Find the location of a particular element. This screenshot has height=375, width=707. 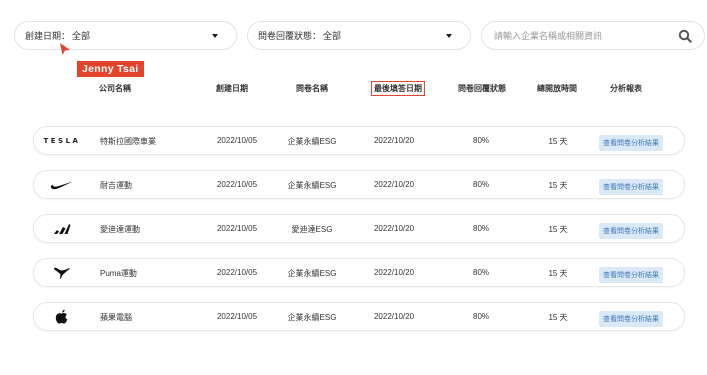

company-name: Puma運動 is located at coordinates (118, 273).